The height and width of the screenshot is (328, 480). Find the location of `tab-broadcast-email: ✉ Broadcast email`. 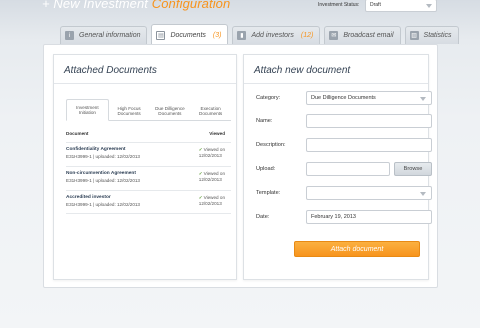

tab-broadcast-email: ✉ Broadcast email is located at coordinates (362, 35).